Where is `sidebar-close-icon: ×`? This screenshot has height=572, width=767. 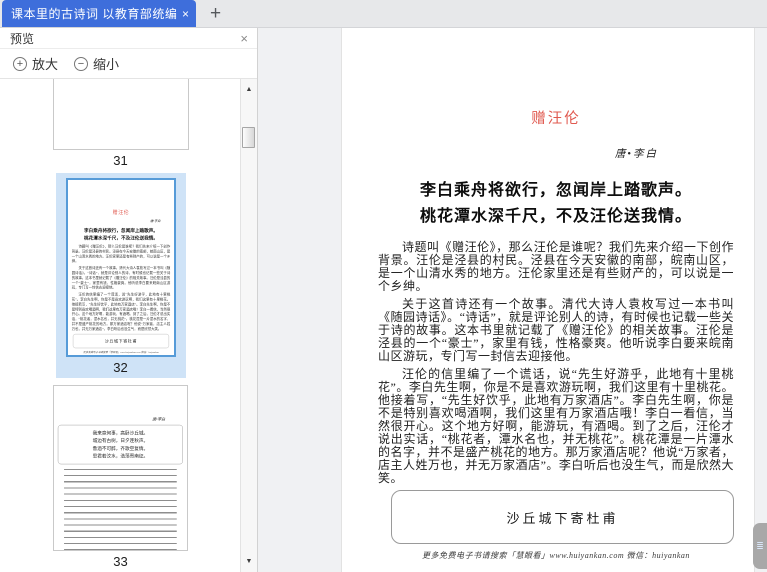
sidebar-close-icon: × is located at coordinates (244, 38).